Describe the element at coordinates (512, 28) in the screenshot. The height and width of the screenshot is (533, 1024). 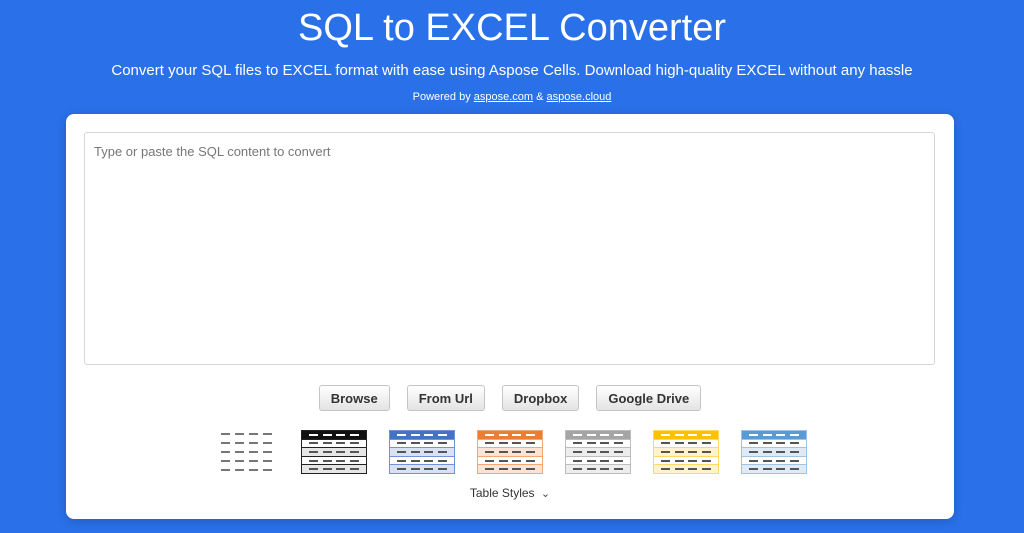
I see `page-title: SQL to EXCEL Converter` at that location.